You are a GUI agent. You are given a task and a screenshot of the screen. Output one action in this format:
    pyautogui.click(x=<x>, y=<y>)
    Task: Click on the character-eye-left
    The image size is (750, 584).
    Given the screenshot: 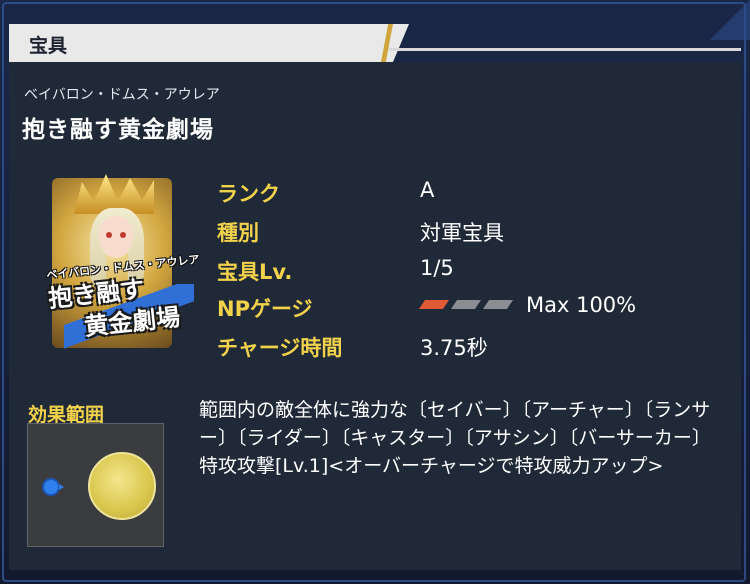 What is the action you would take?
    pyautogui.click(x=109, y=235)
    